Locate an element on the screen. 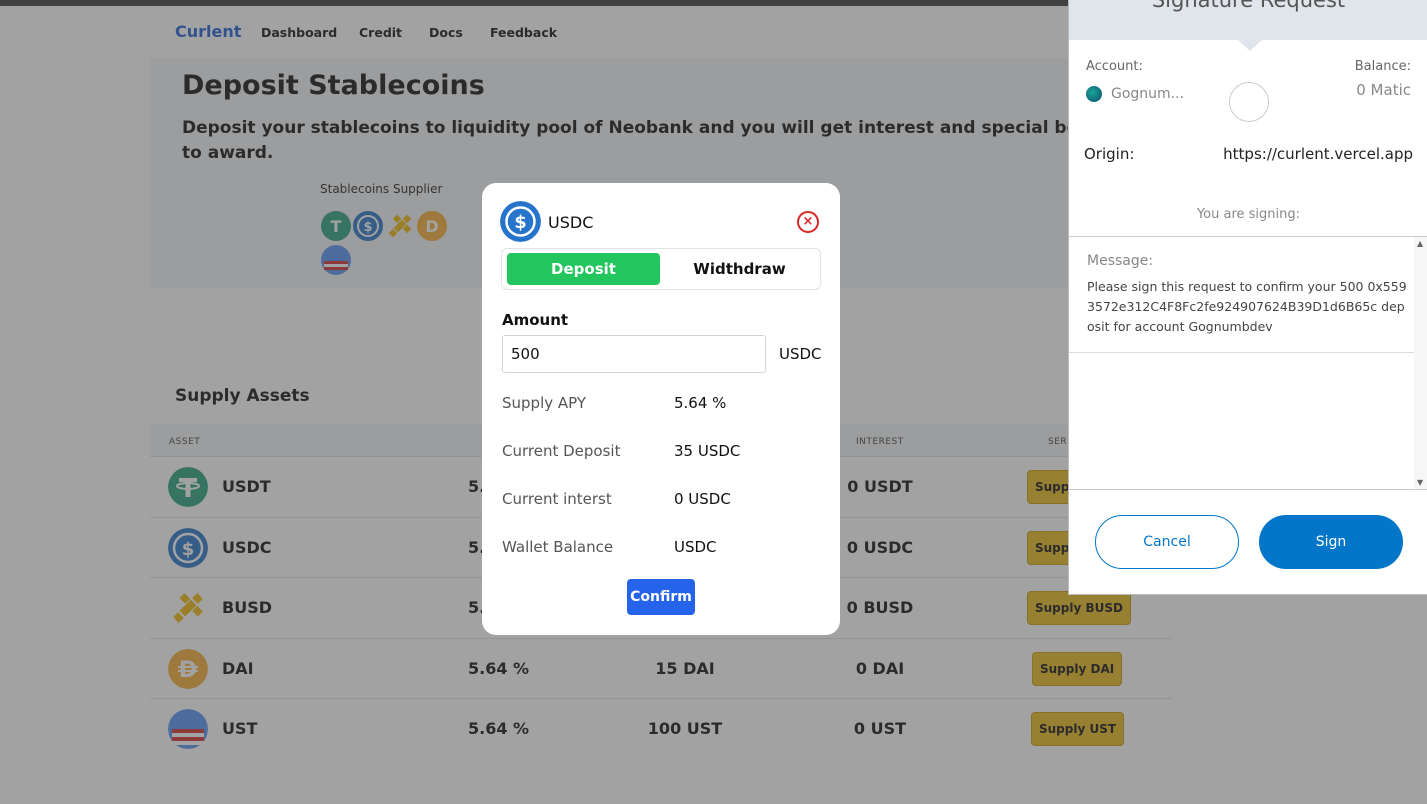 The width and height of the screenshot is (1427, 804). wallet-balance-value: USDC is located at coordinates (695, 547).